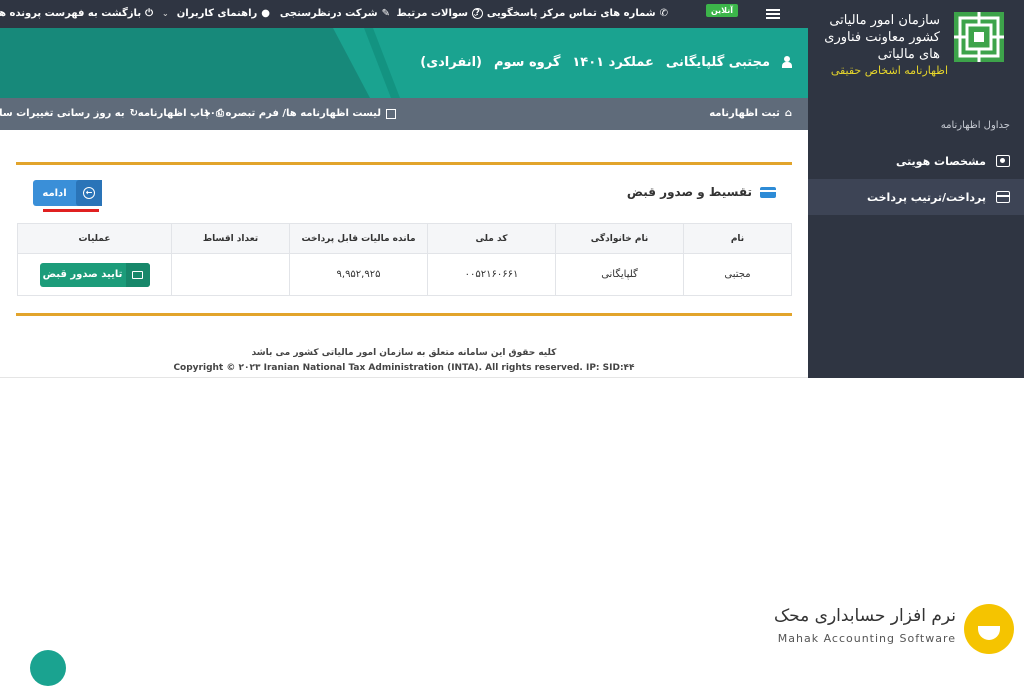 This screenshot has height=686, width=1024. I want to click on continue-label: ادامه, so click(54, 193).